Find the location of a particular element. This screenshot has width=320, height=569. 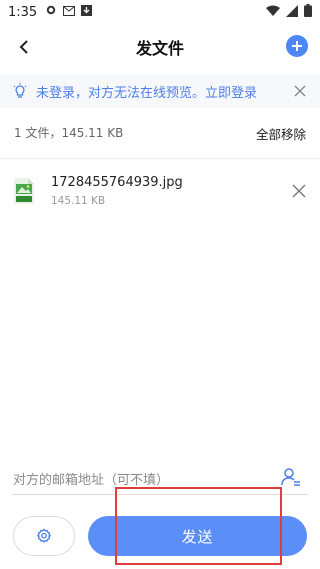

gmail-icon is located at coordinates (69, 12).